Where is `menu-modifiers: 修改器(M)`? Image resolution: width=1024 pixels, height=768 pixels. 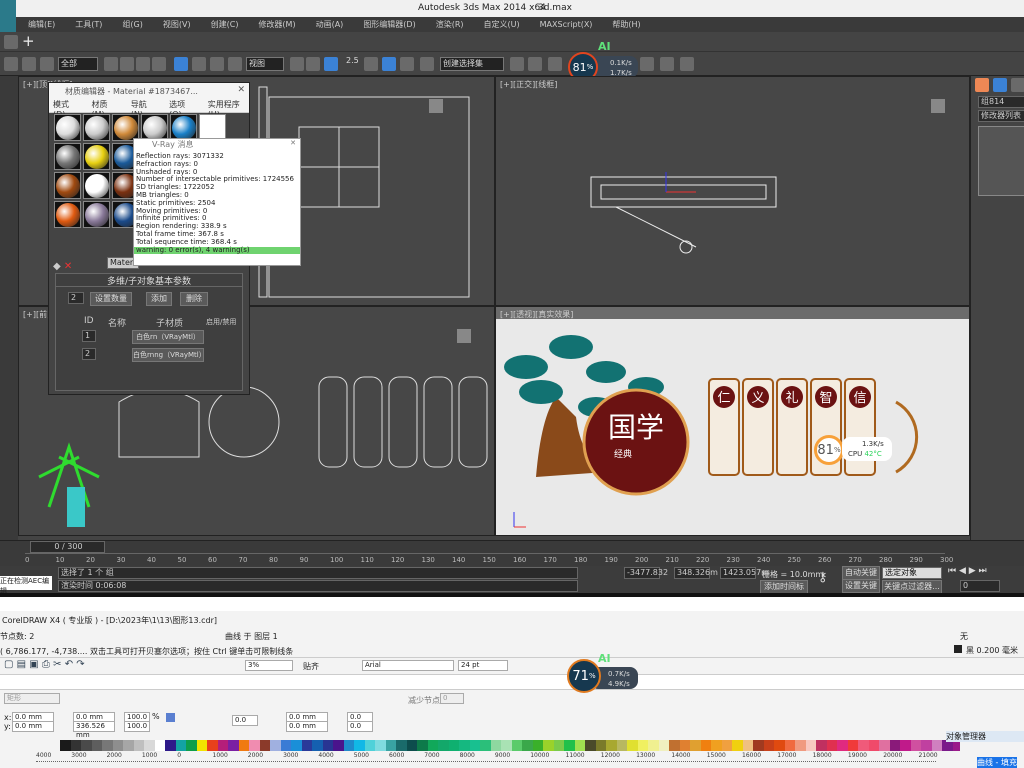 menu-modifiers: 修改器(M) is located at coordinates (276, 24).